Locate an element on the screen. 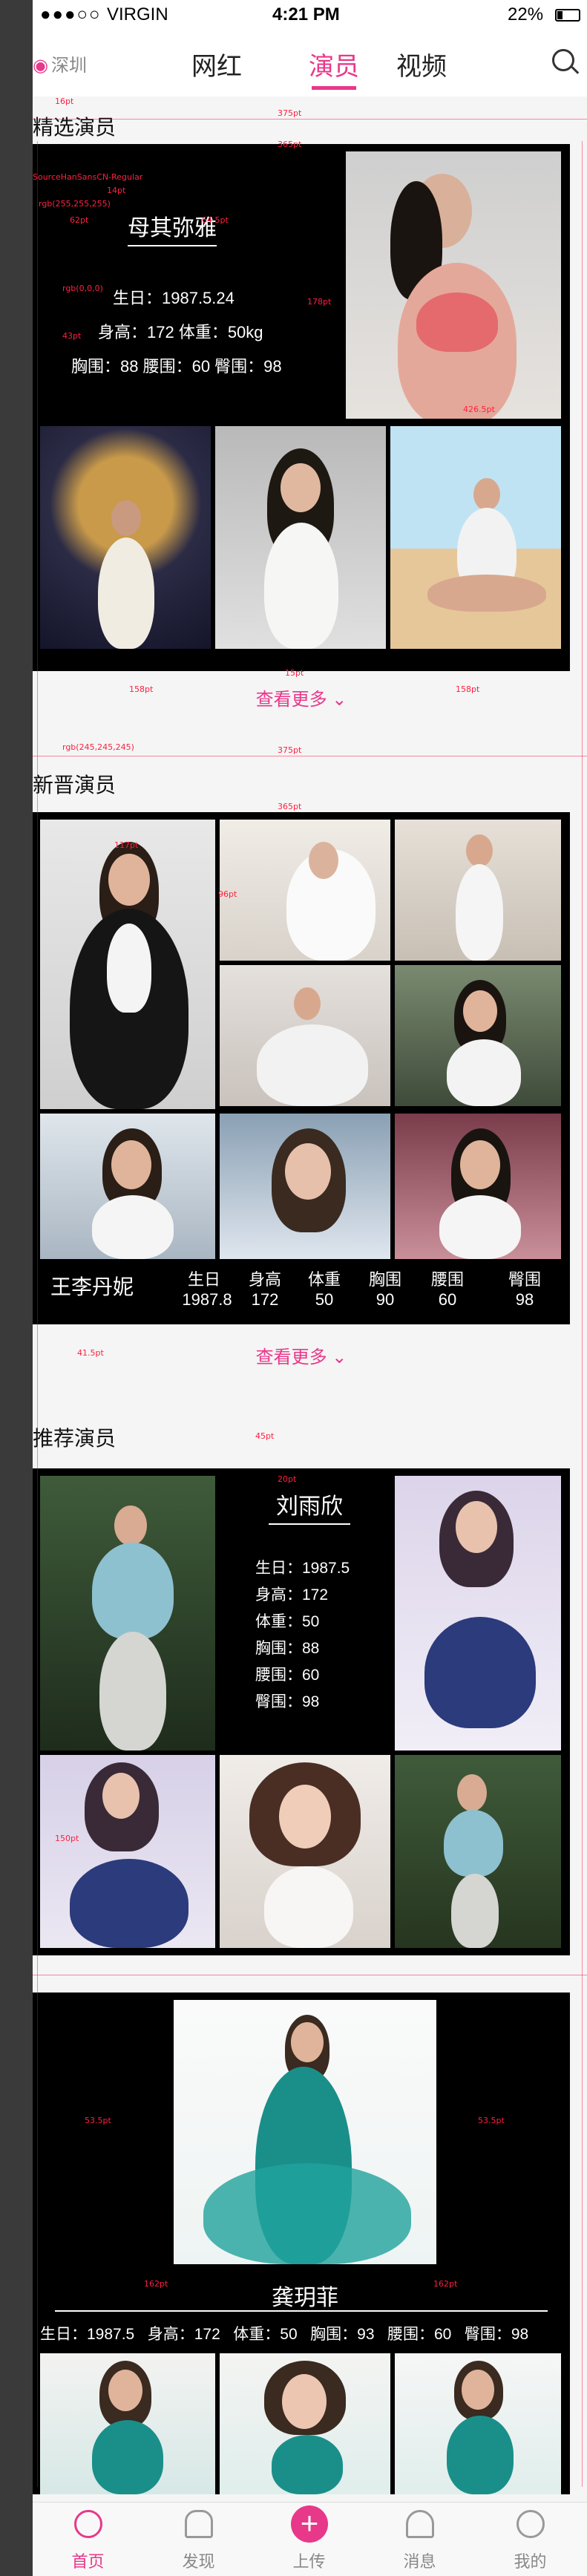 This screenshot has height=2576, width=587. bell-icon is located at coordinates (420, 2524).